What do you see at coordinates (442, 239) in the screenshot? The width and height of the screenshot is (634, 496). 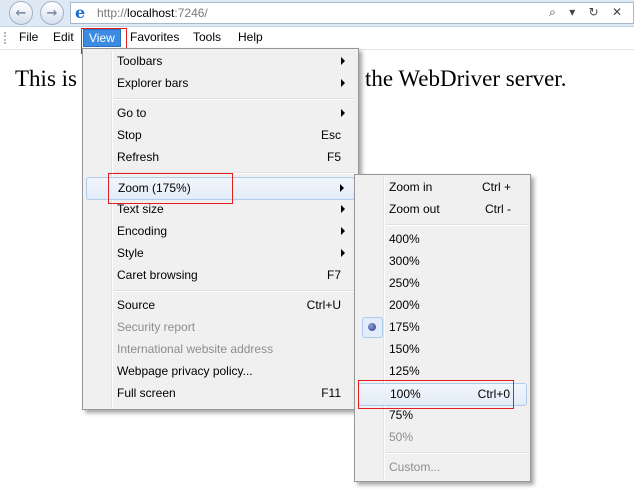 I see `zoom_menu-item-400: 400%` at bounding box center [442, 239].